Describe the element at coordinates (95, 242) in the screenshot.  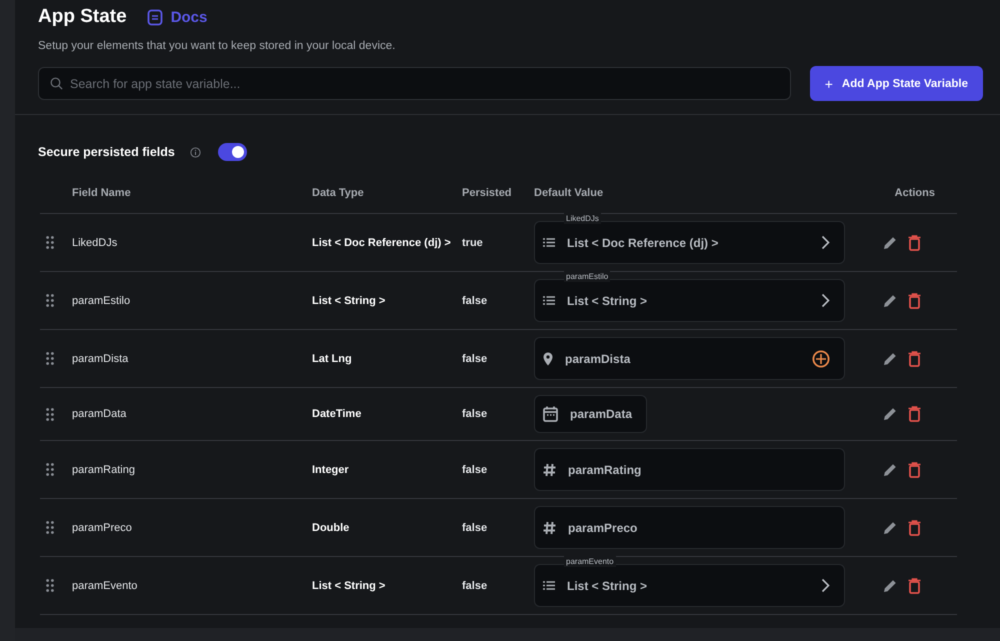
I see `field-name: LikedDJs` at that location.